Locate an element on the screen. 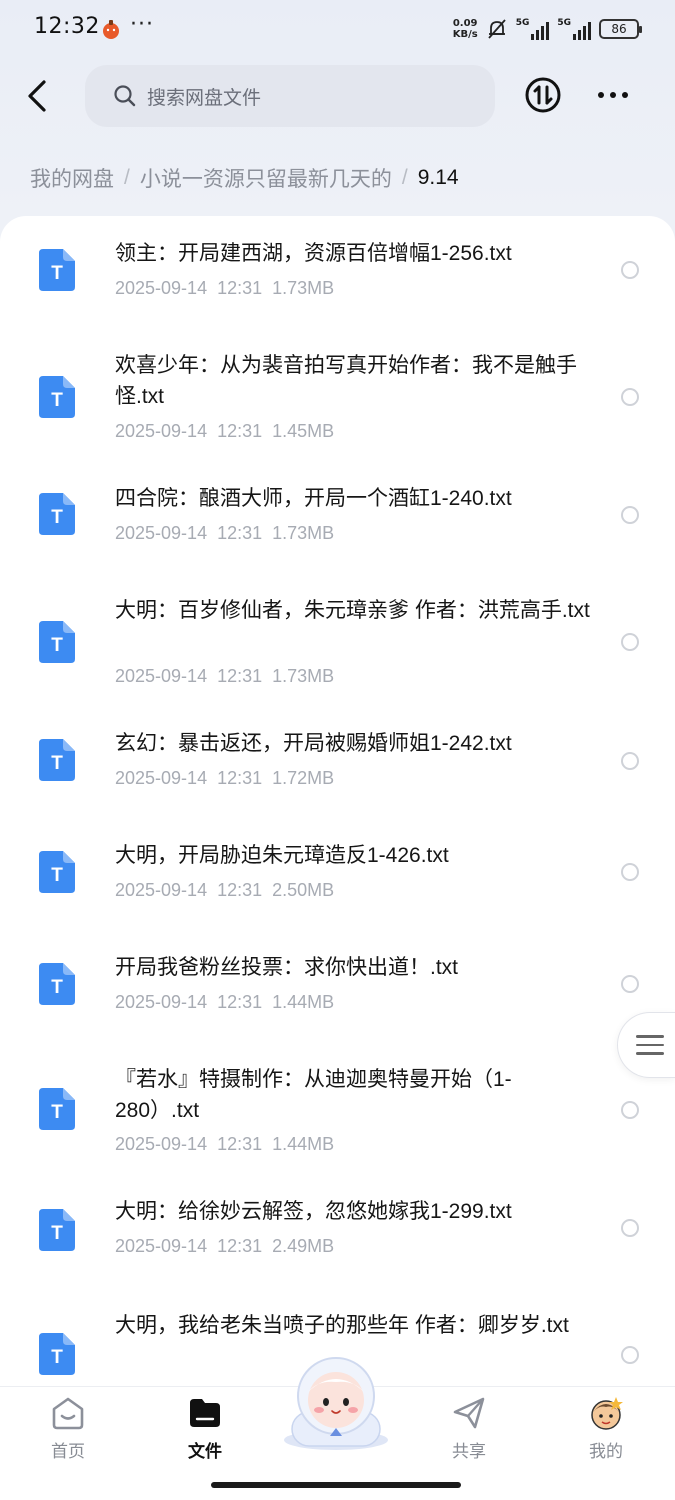 This screenshot has height=1500, width=675. home-smile-icon is located at coordinates (68, 1413).